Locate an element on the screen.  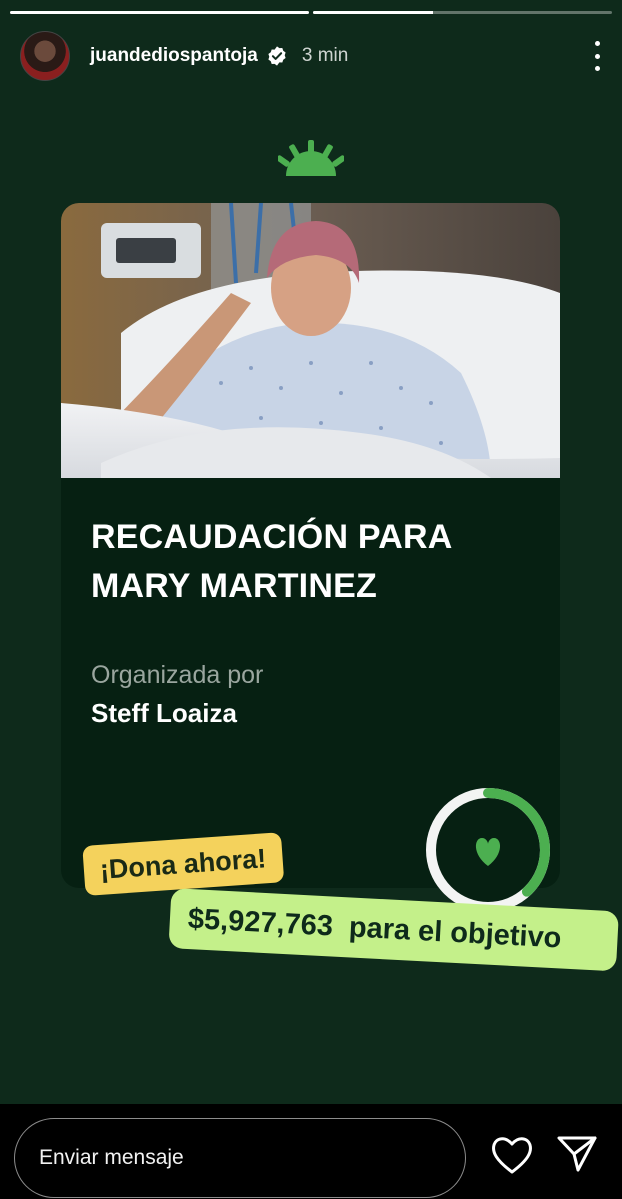
goal-suffix: para el objetivo is located at coordinates (455, 932).